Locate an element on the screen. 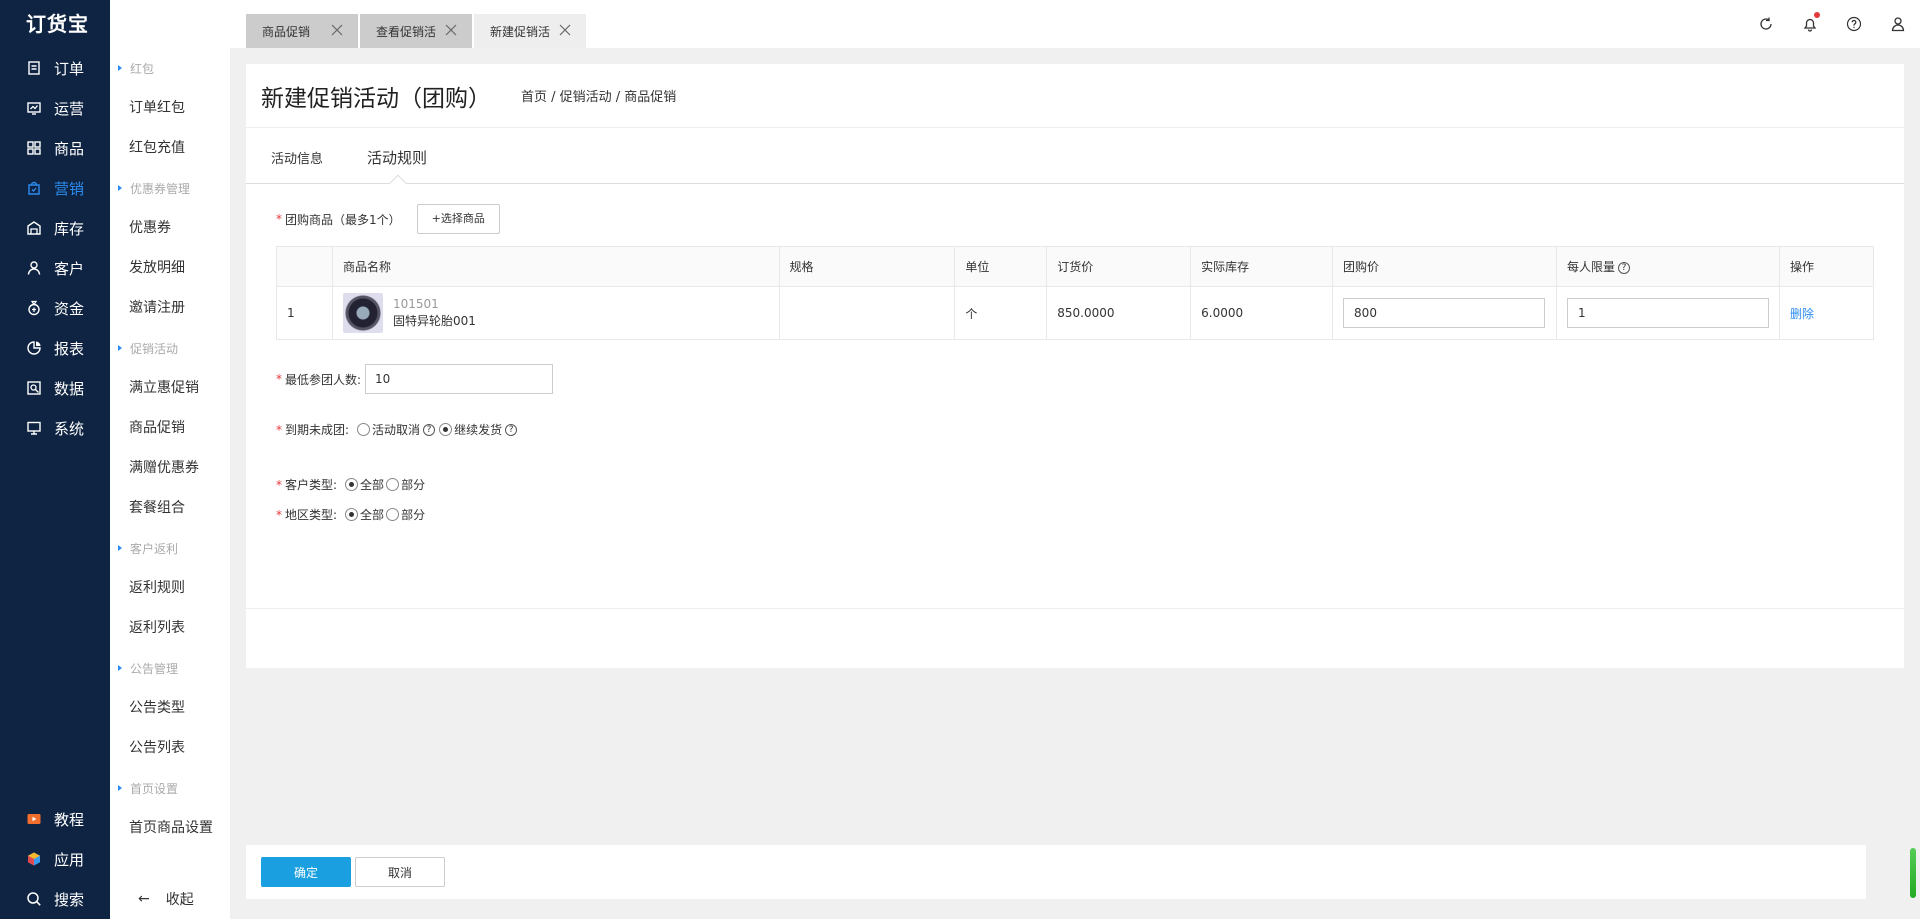 The width and height of the screenshot is (1920, 919). expire-cancel-label: 活动取消 is located at coordinates (396, 430).